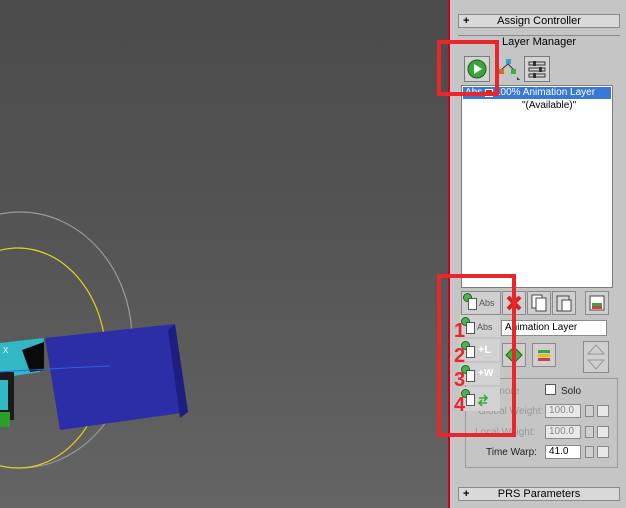 The height and width of the screenshot is (508, 626). What do you see at coordinates (537, 186) in the screenshot?
I see `layer-list: Abs 100% Animation Layer "(Available)"` at bounding box center [537, 186].